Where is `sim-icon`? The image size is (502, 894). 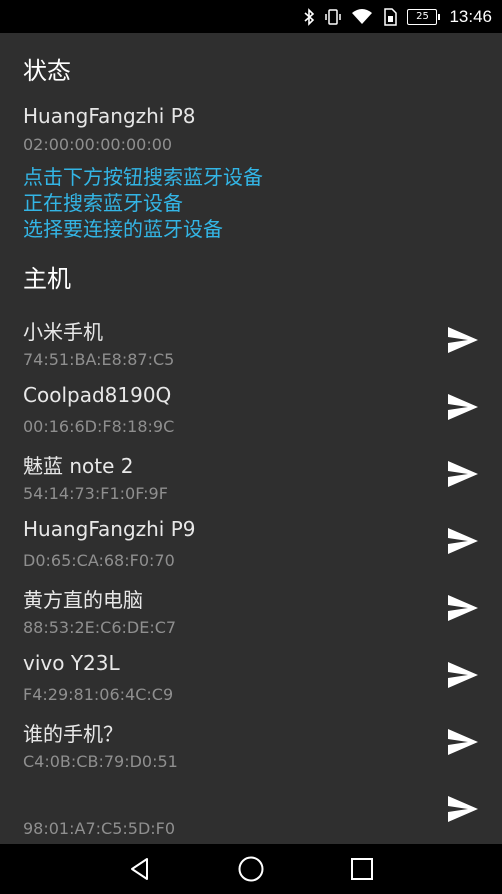 sim-icon is located at coordinates (390, 16).